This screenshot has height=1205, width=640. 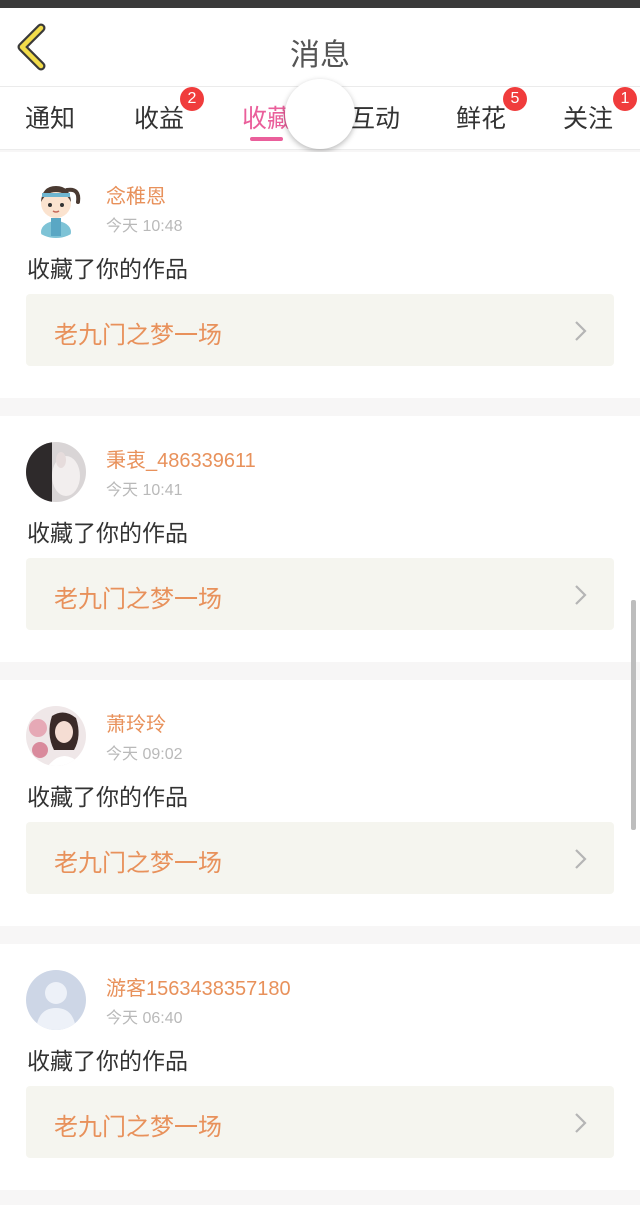 I want to click on tab-label: 互动, so click(x=375, y=118).